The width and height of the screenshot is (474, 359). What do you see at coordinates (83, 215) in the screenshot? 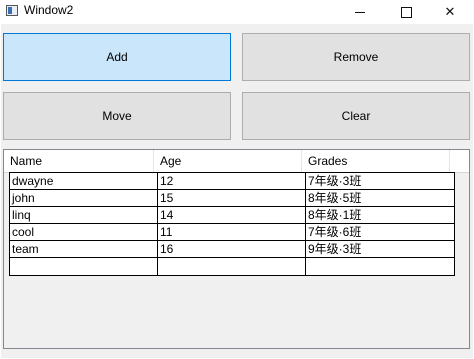
I see `cell-name: linq` at bounding box center [83, 215].